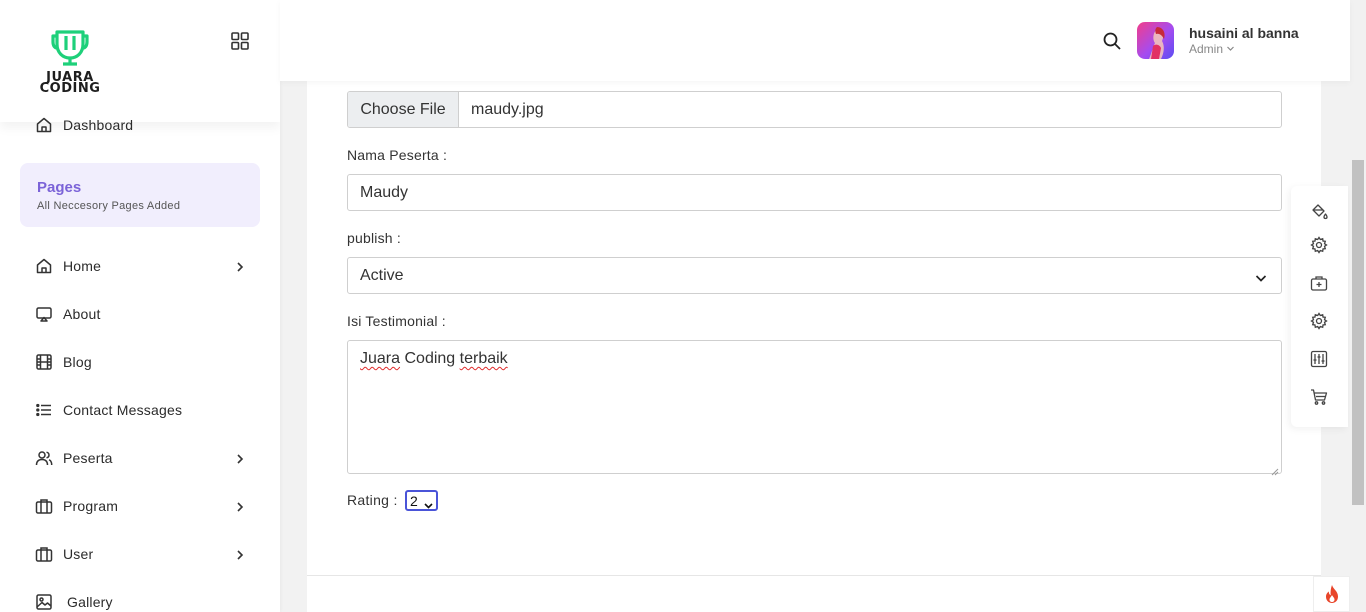 The image size is (1366, 612). What do you see at coordinates (82, 266) in the screenshot?
I see `sidebar-item-label: Home` at bounding box center [82, 266].